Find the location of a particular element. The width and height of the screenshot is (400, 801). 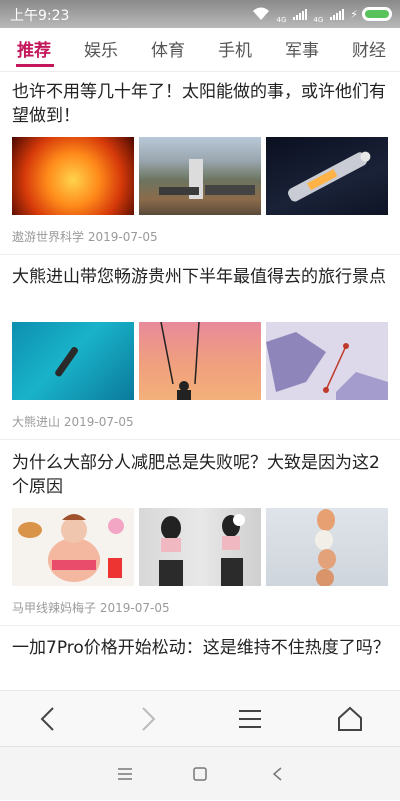

home-icon is located at coordinates (350, 718).